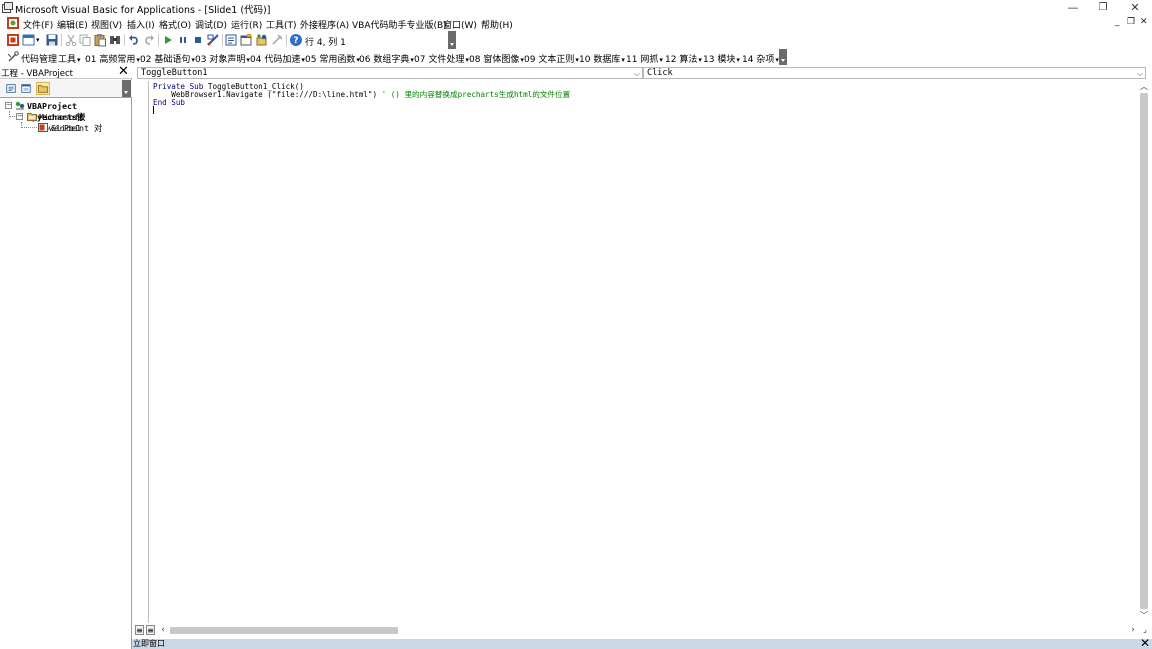  I want to click on tools-dropdown: 工具, so click(69, 58).